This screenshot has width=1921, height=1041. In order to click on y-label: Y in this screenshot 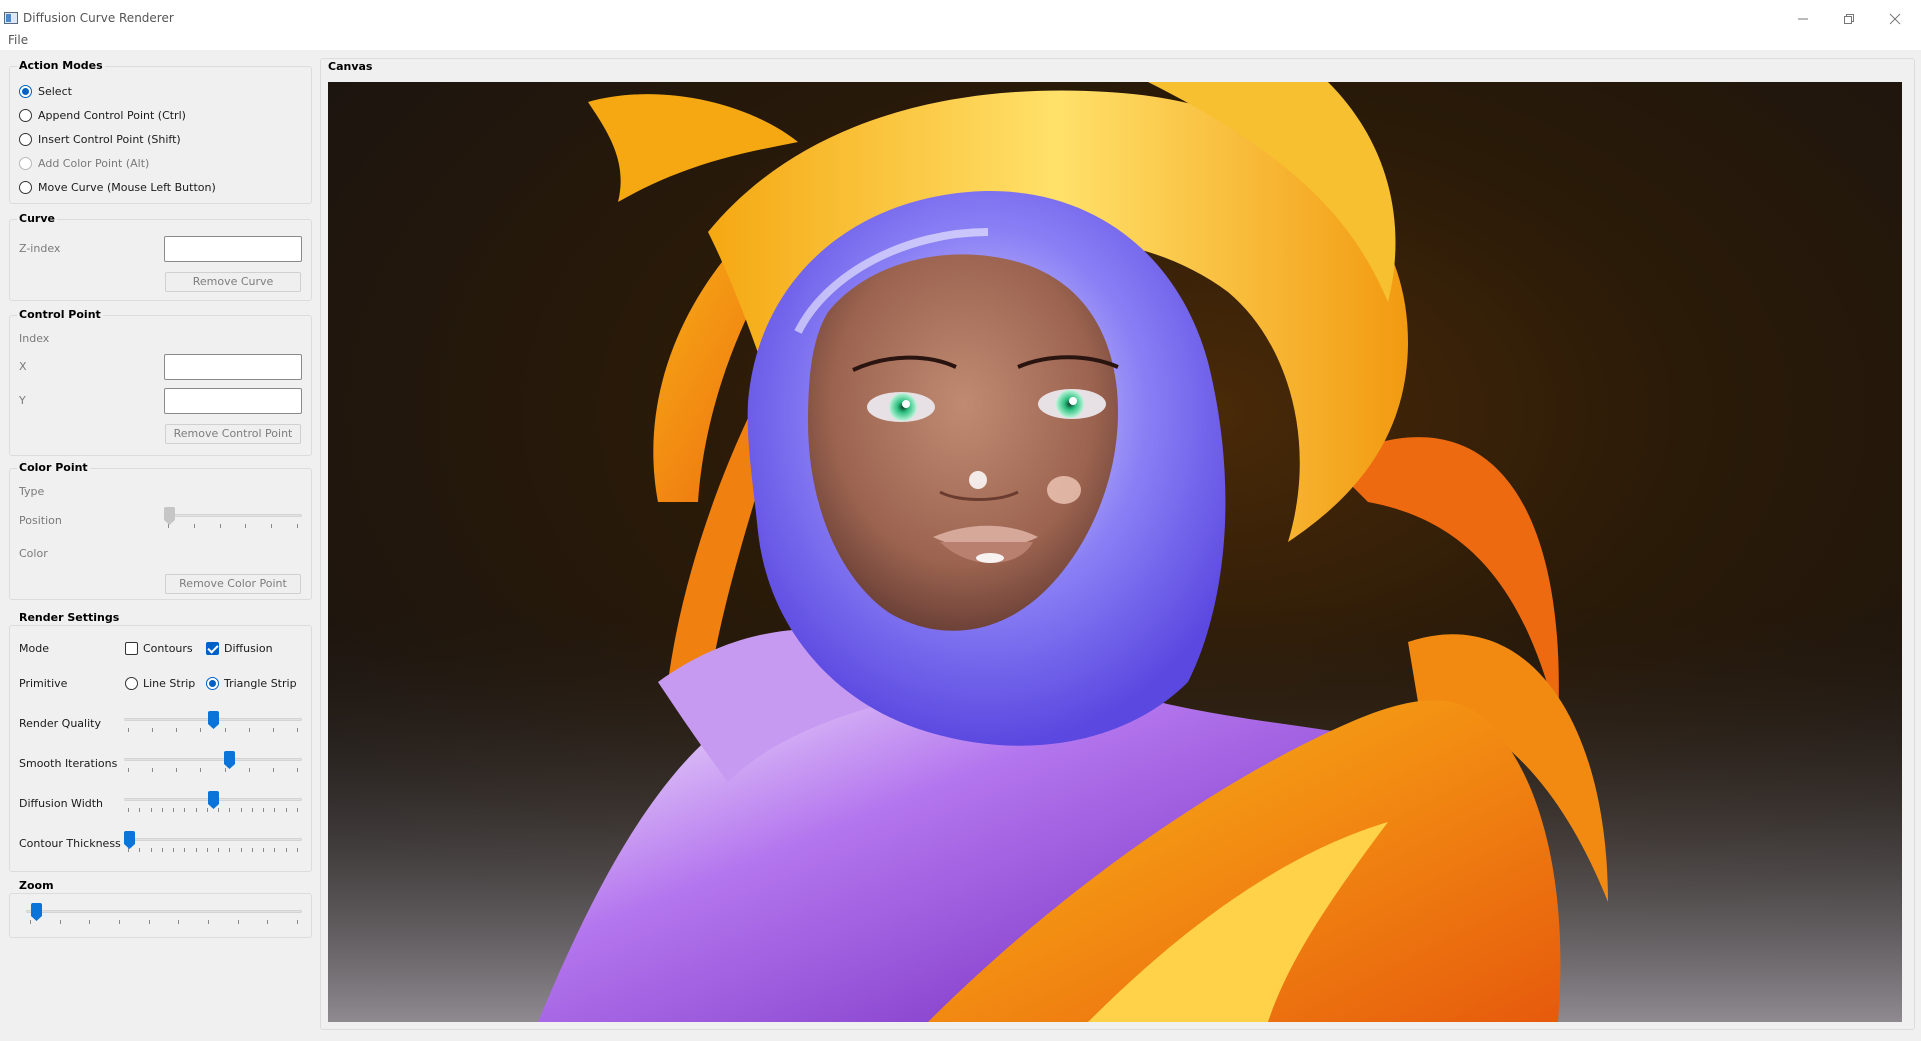, I will do `click(22, 400)`.